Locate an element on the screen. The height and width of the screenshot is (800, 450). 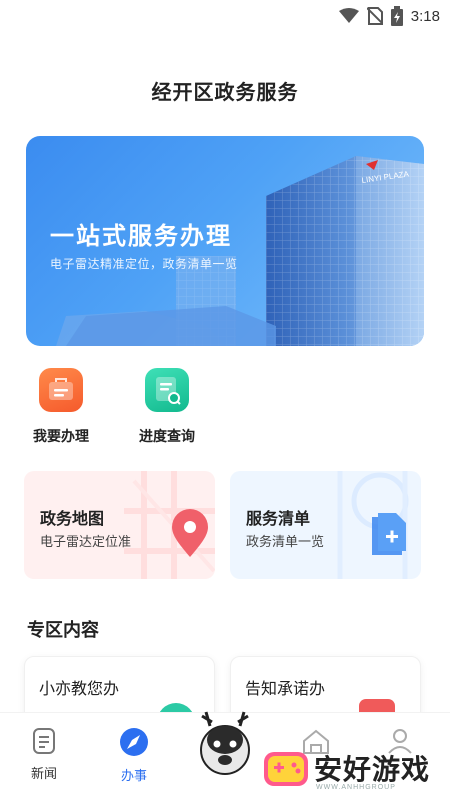
service-list-card: 服务清单 政务清单一览 is located at coordinates (325, 525).